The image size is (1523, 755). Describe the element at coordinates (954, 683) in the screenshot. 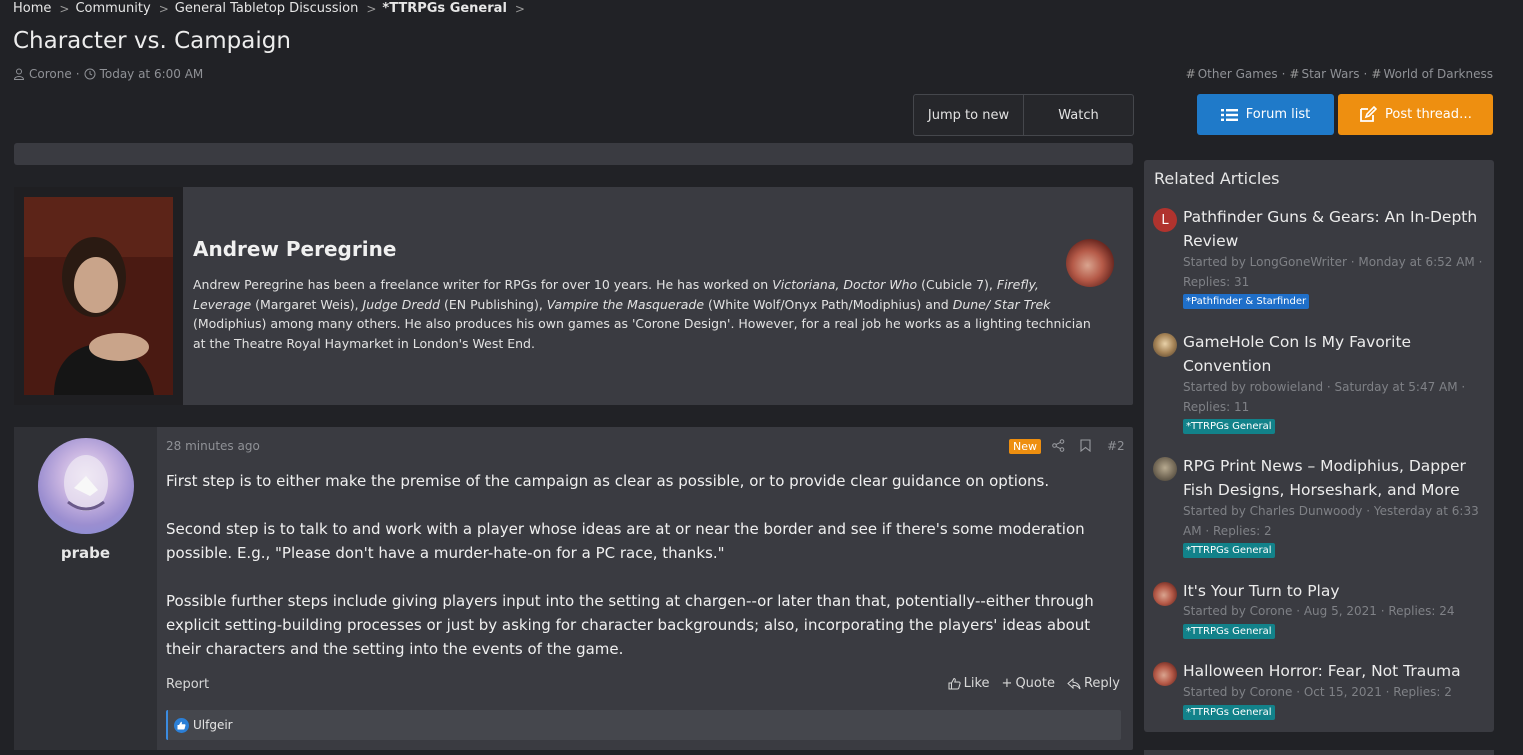

I see `thumbs-up-icon` at that location.